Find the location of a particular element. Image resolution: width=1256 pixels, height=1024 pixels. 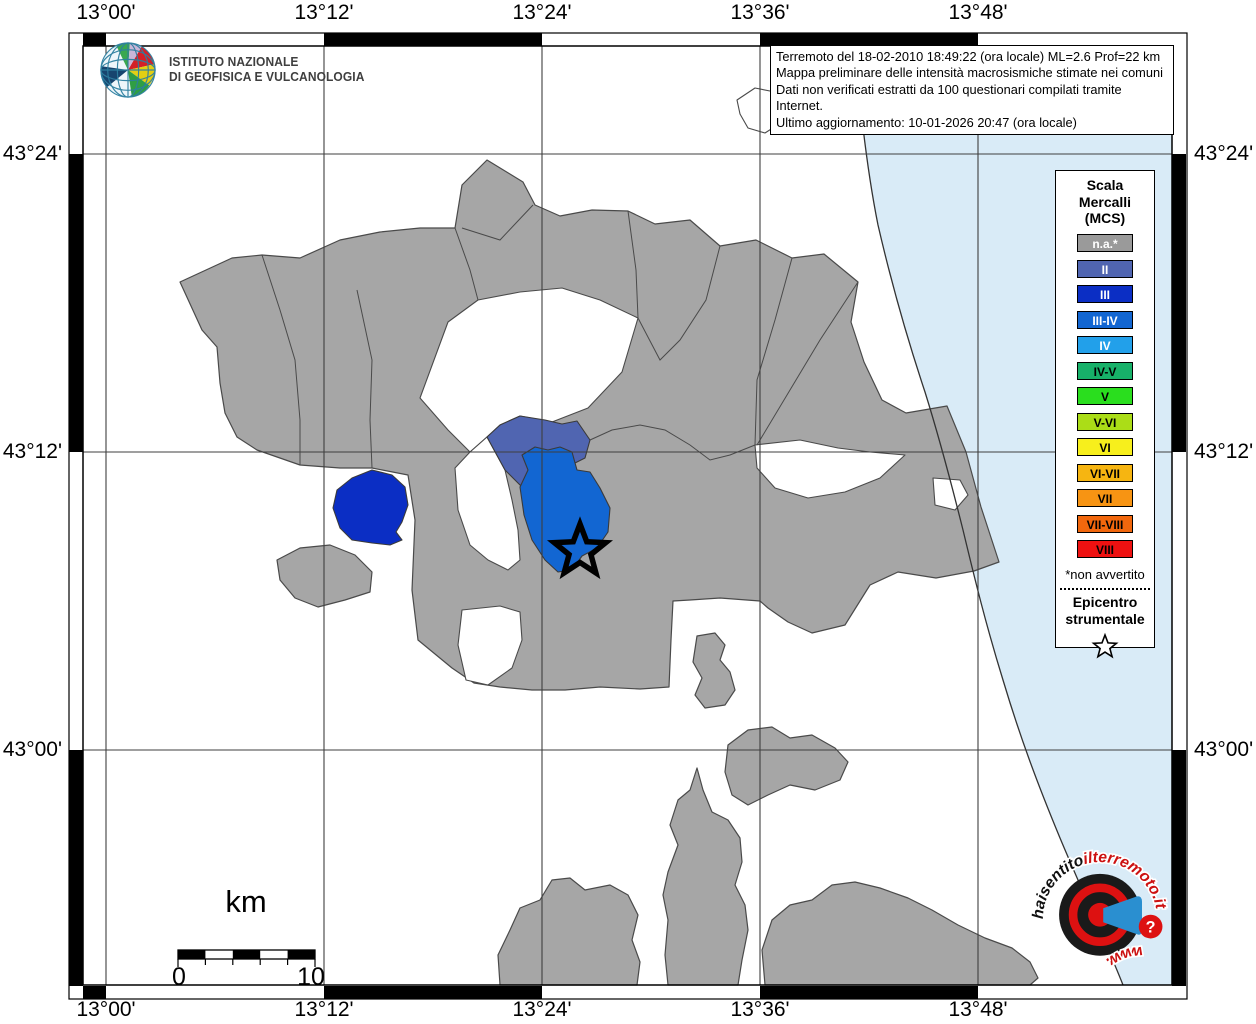

legend-epicenter-star-icon is located at coordinates (1105, 645).